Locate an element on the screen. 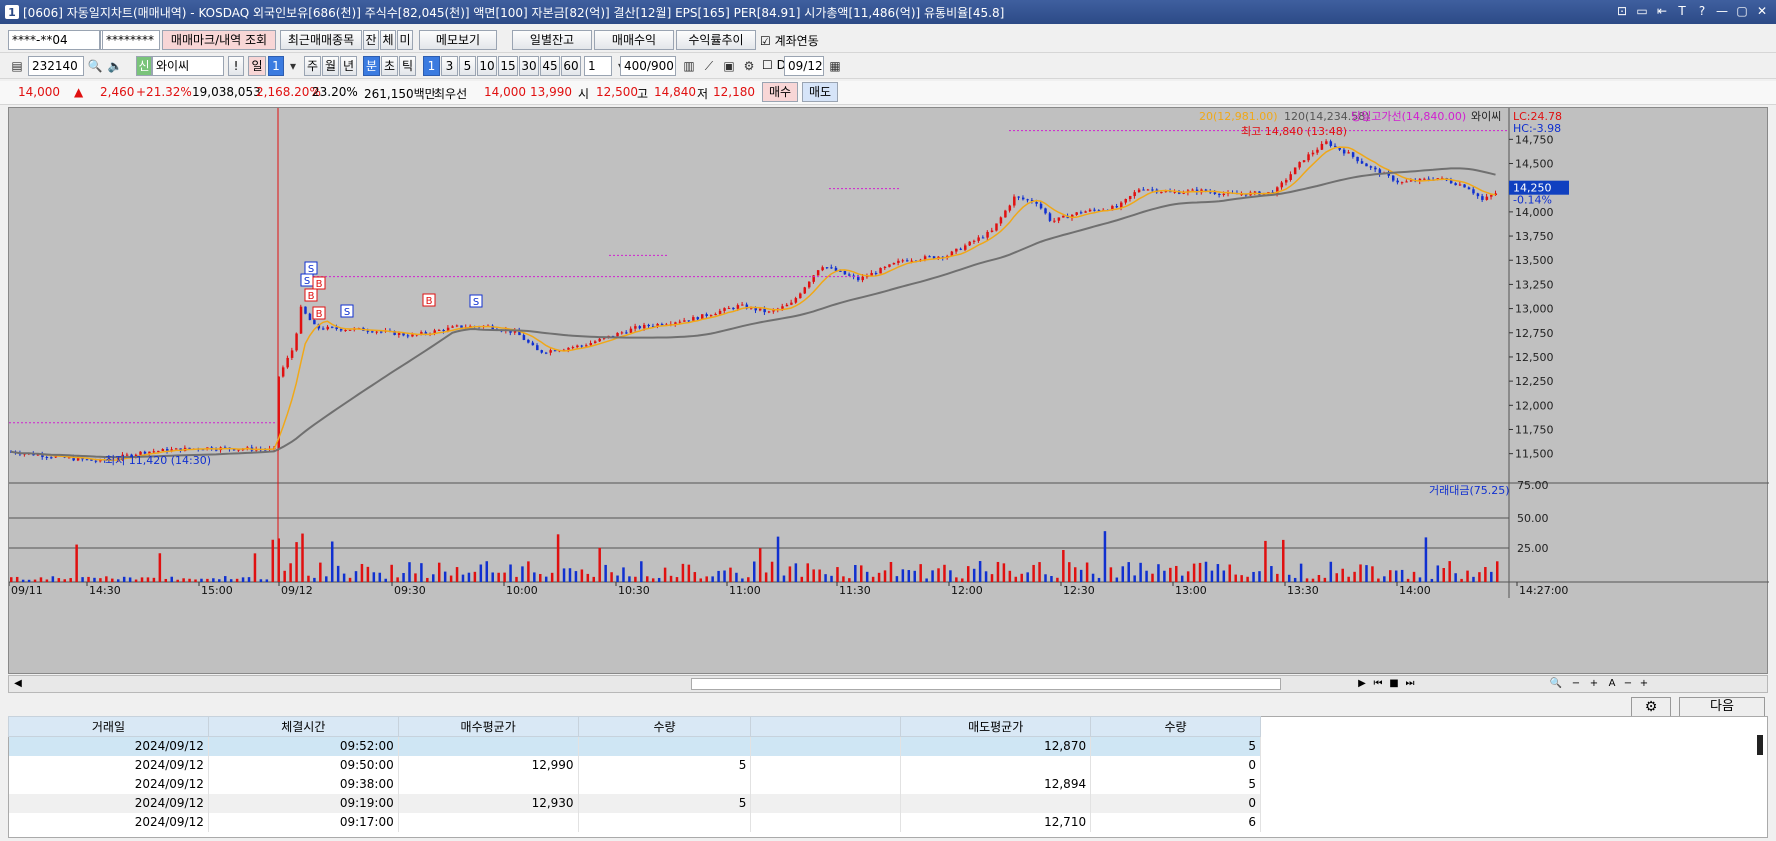 Image resolution: width=1776 pixels, height=841 pixels. alert-button: ! is located at coordinates (236, 66).